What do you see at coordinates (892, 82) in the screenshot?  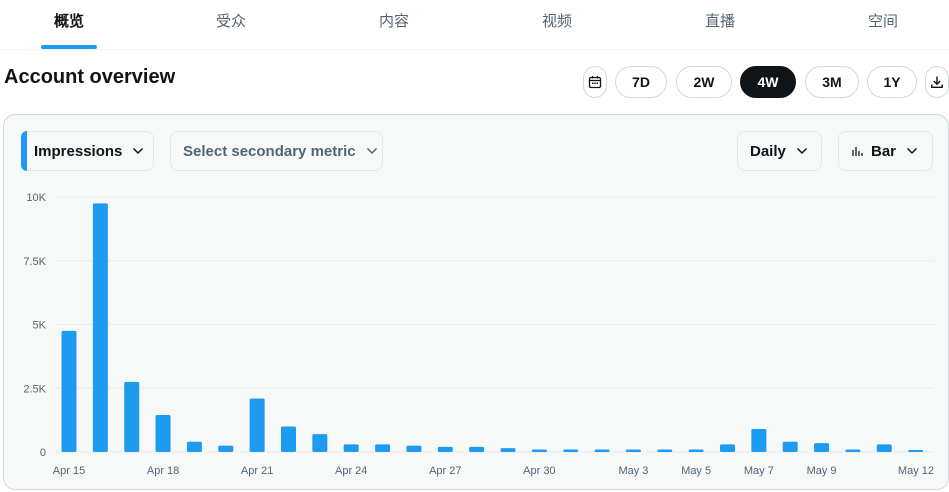 I see `range-1y-button: 1Y` at bounding box center [892, 82].